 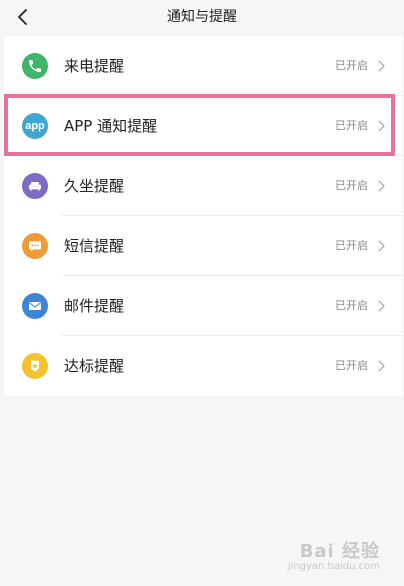 I want to click on message-icon, so click(x=35, y=246).